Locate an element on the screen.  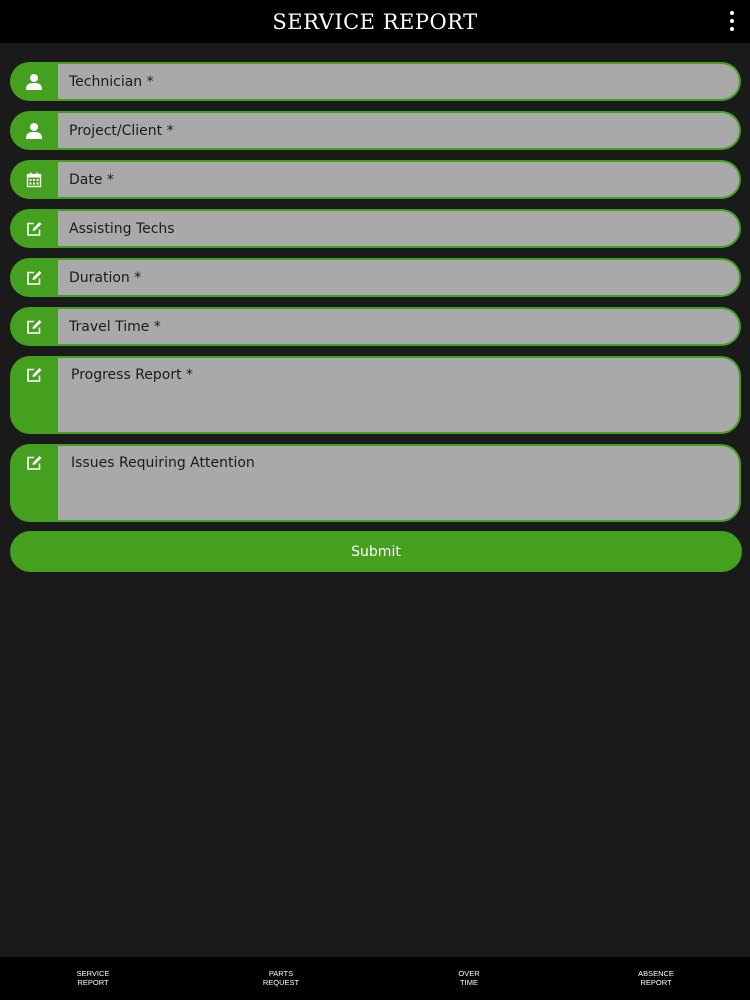
progress-report-field: Progress Report * is located at coordinates (375, 395).